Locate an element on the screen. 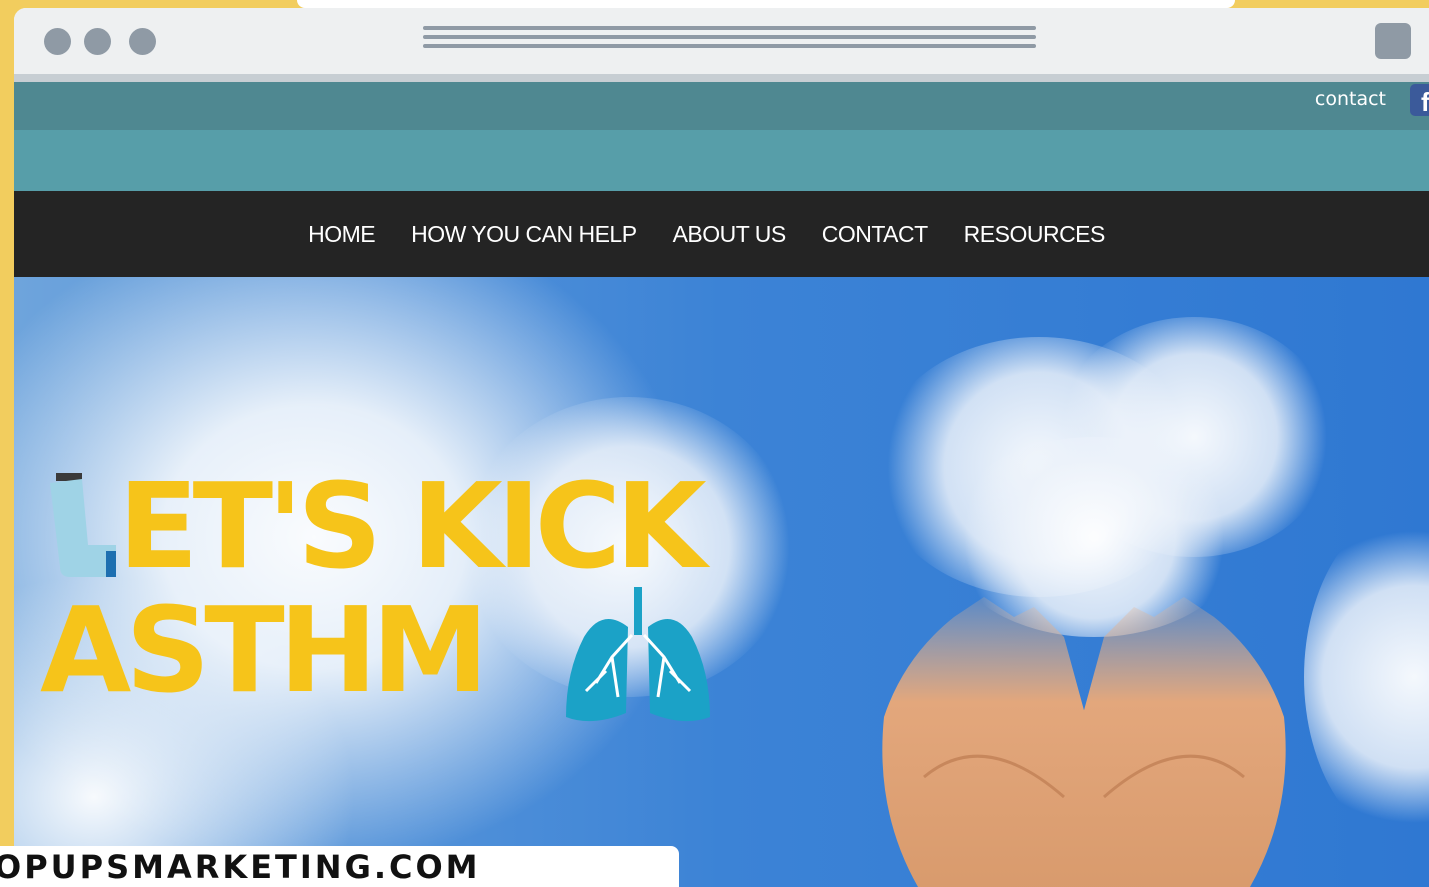 The image size is (1429, 887). headline-line-1: ET'S KICK is located at coordinates (412, 526).